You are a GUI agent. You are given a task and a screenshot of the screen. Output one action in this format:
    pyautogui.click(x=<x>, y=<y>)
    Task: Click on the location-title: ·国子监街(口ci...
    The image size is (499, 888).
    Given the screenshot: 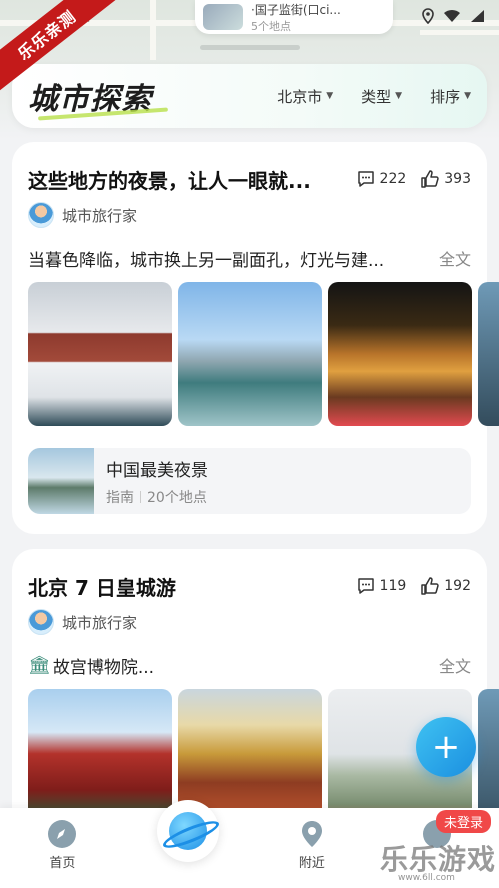 What is the action you would take?
    pyautogui.click(x=296, y=9)
    